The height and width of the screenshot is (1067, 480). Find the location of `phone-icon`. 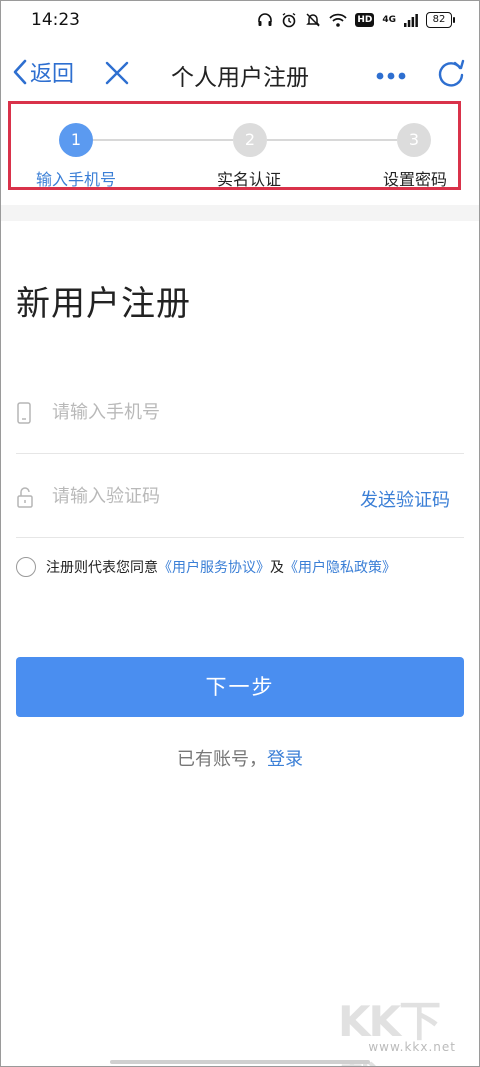

phone-icon is located at coordinates (24, 413).